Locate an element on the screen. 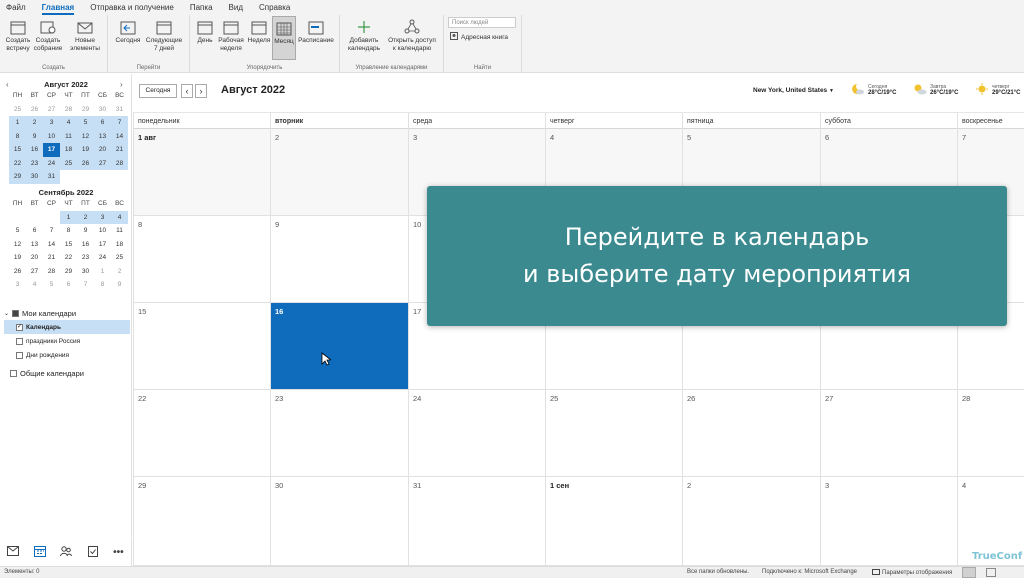 This screenshot has width=1024, height=578. chevron-down-icon: ⌄ is located at coordinates (6, 313).